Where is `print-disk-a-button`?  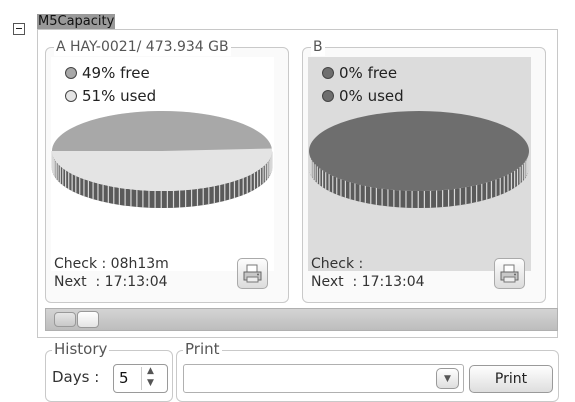 print-disk-a-button is located at coordinates (252, 273).